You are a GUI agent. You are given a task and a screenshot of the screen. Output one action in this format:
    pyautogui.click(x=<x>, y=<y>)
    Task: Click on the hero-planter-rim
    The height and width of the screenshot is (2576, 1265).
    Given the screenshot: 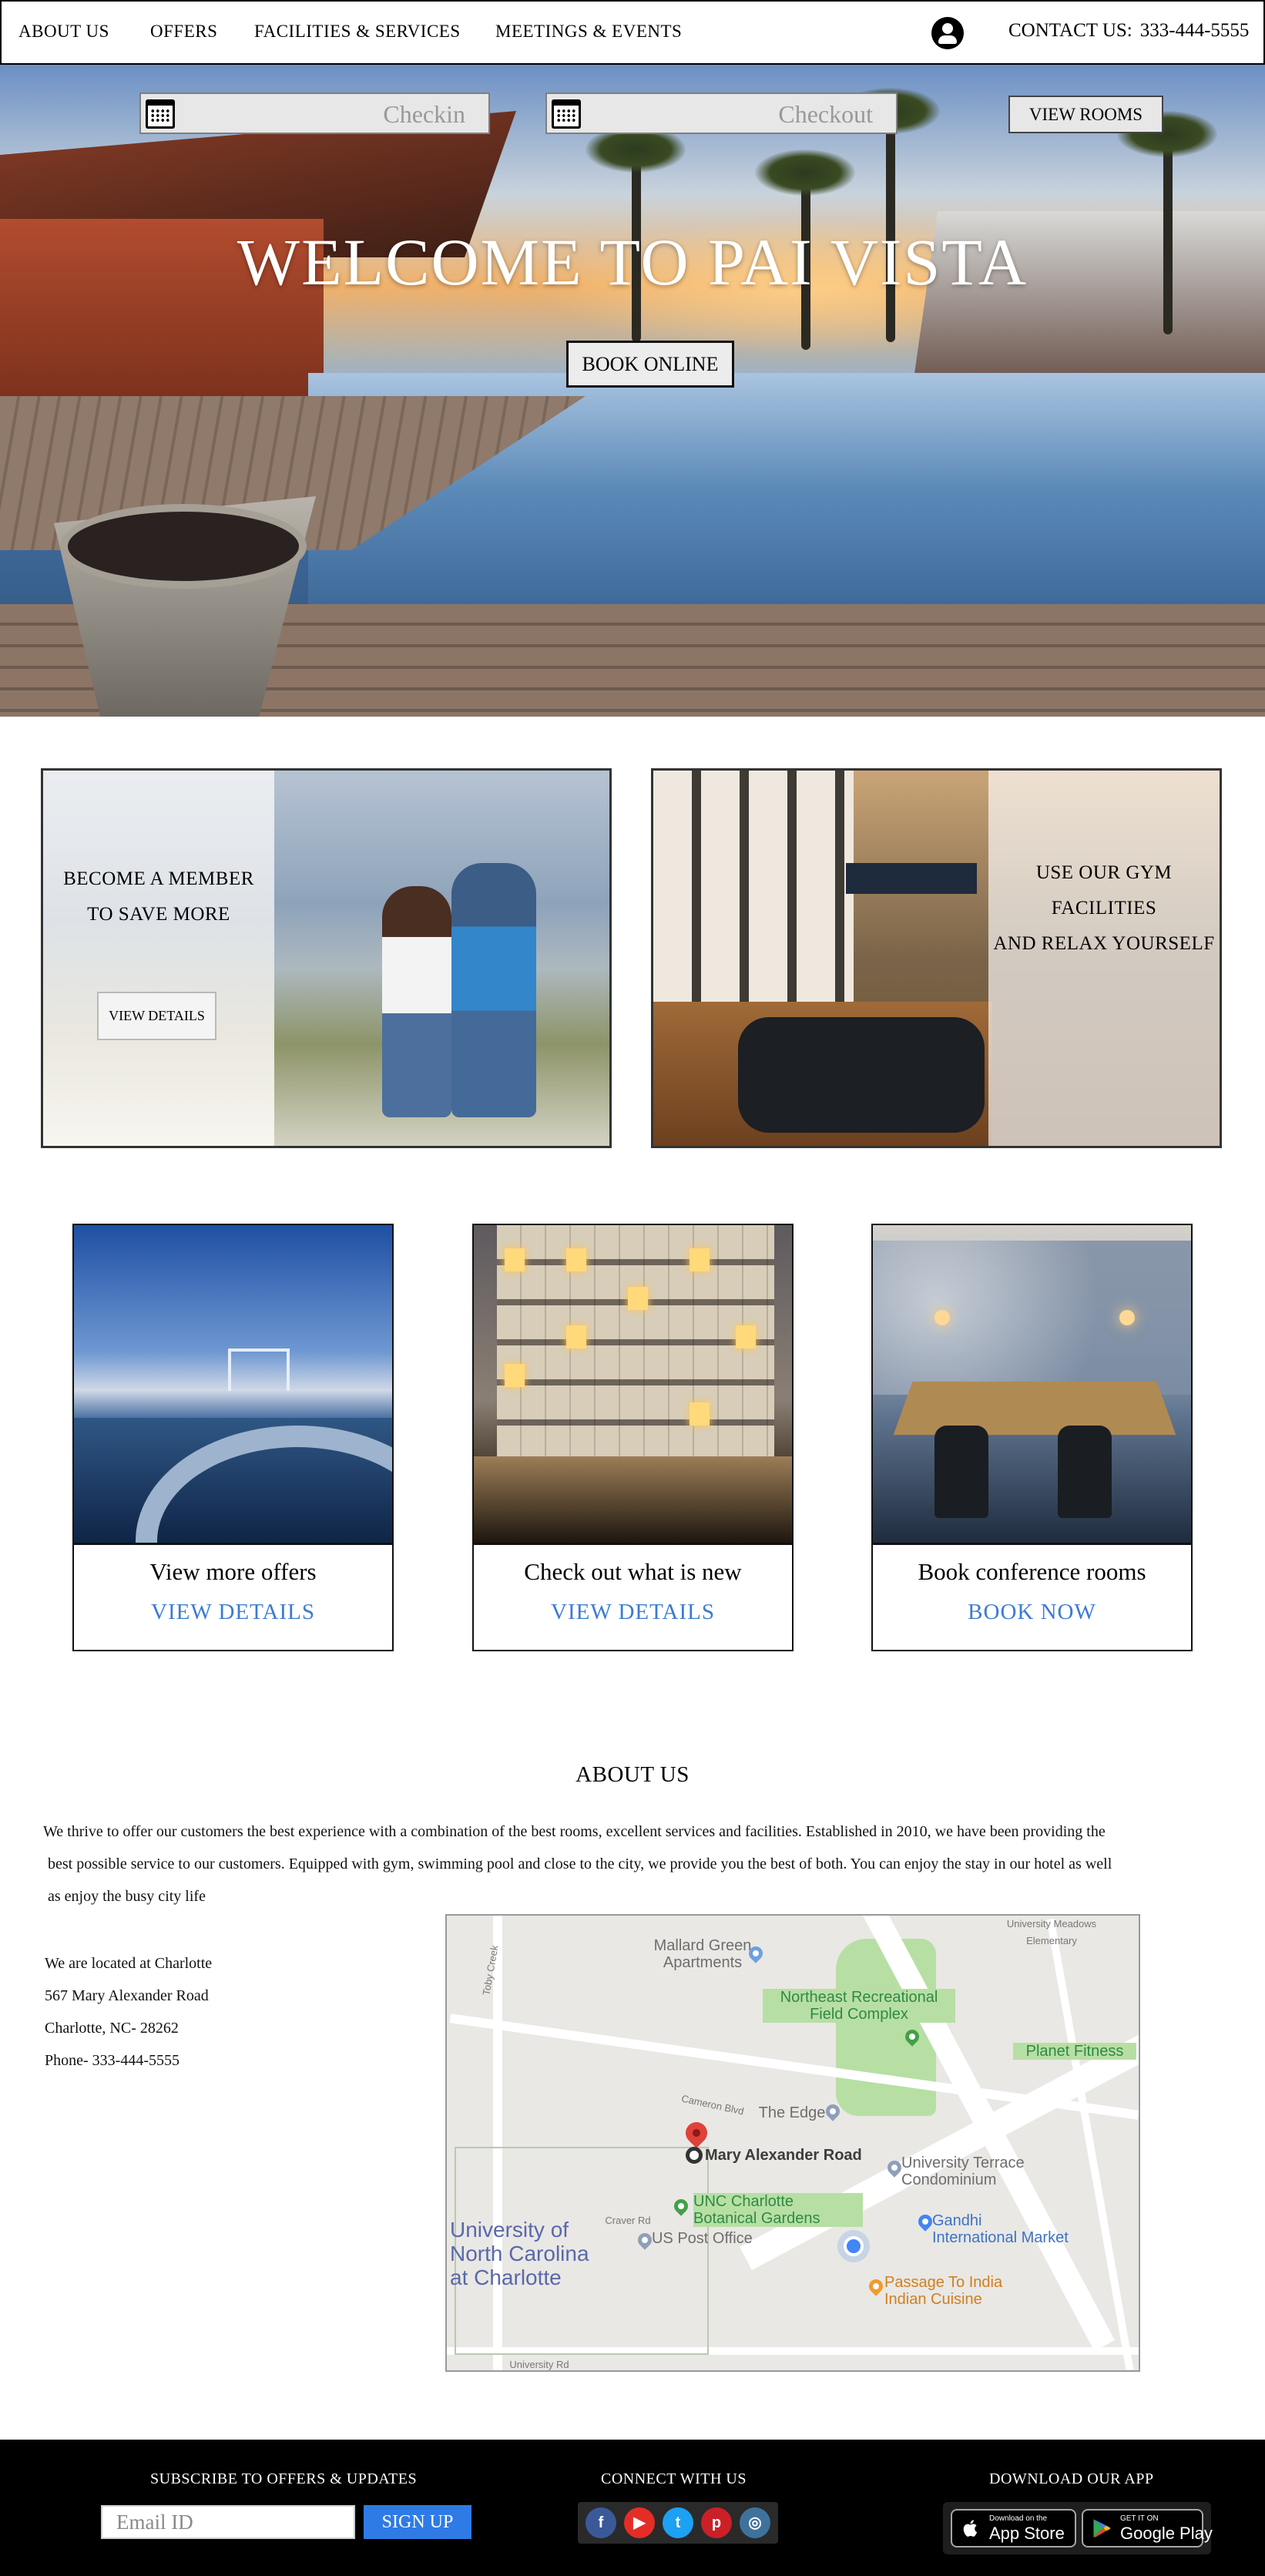 What is the action you would take?
    pyautogui.click(x=183, y=546)
    